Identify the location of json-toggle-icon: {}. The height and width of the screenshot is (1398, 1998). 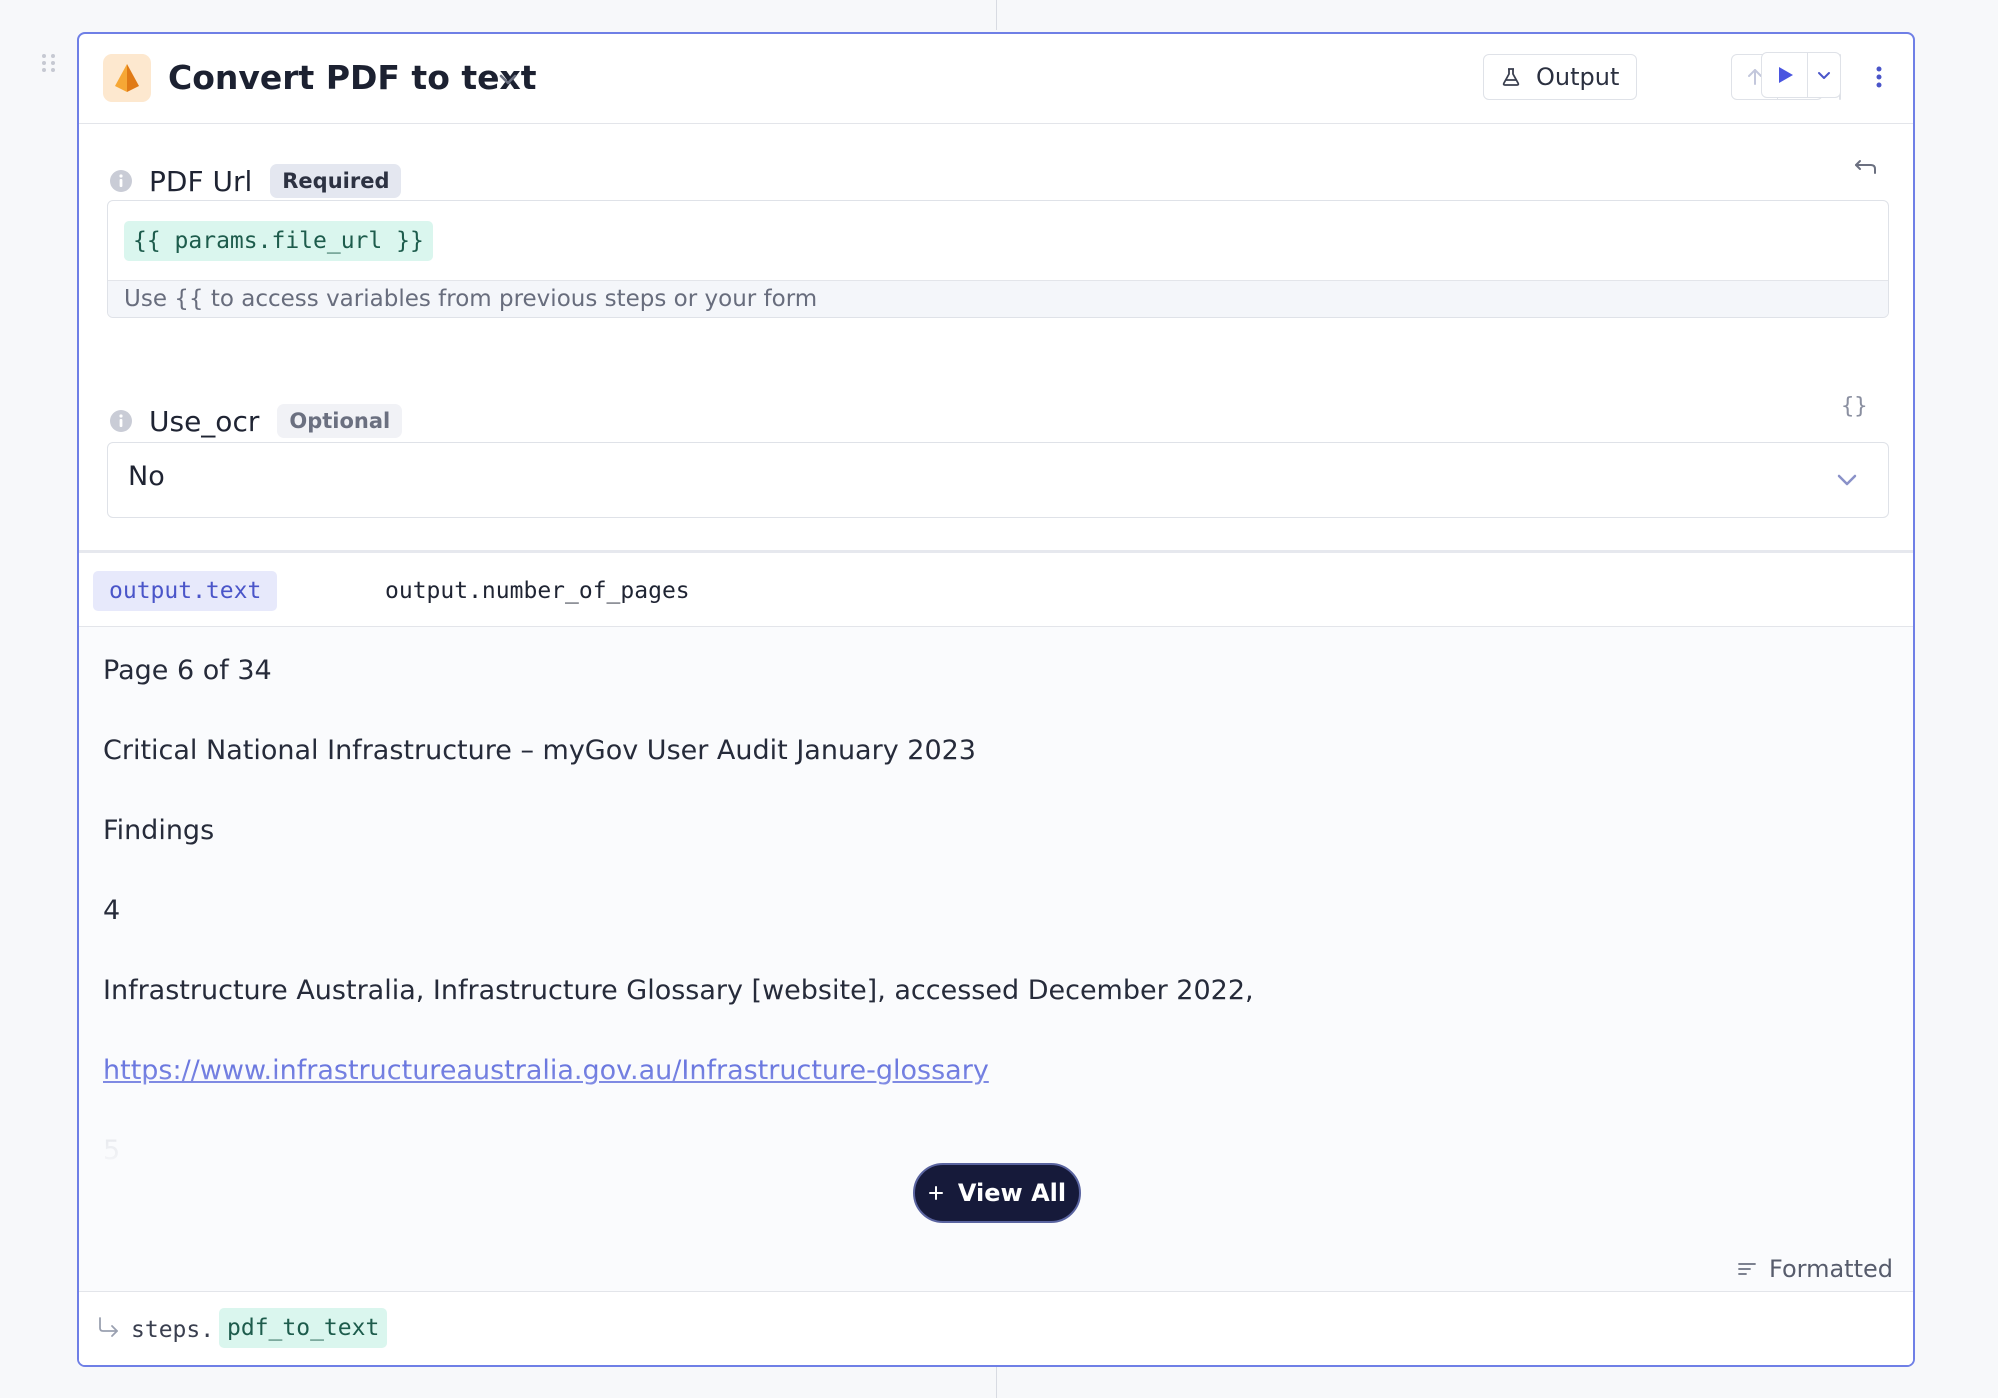
(1854, 406).